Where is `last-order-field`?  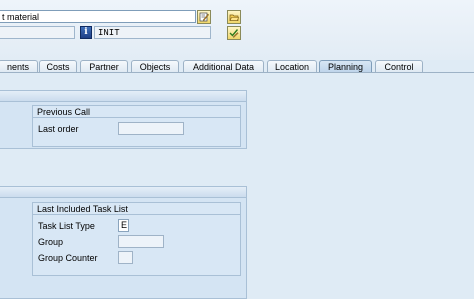 last-order-field is located at coordinates (151, 128).